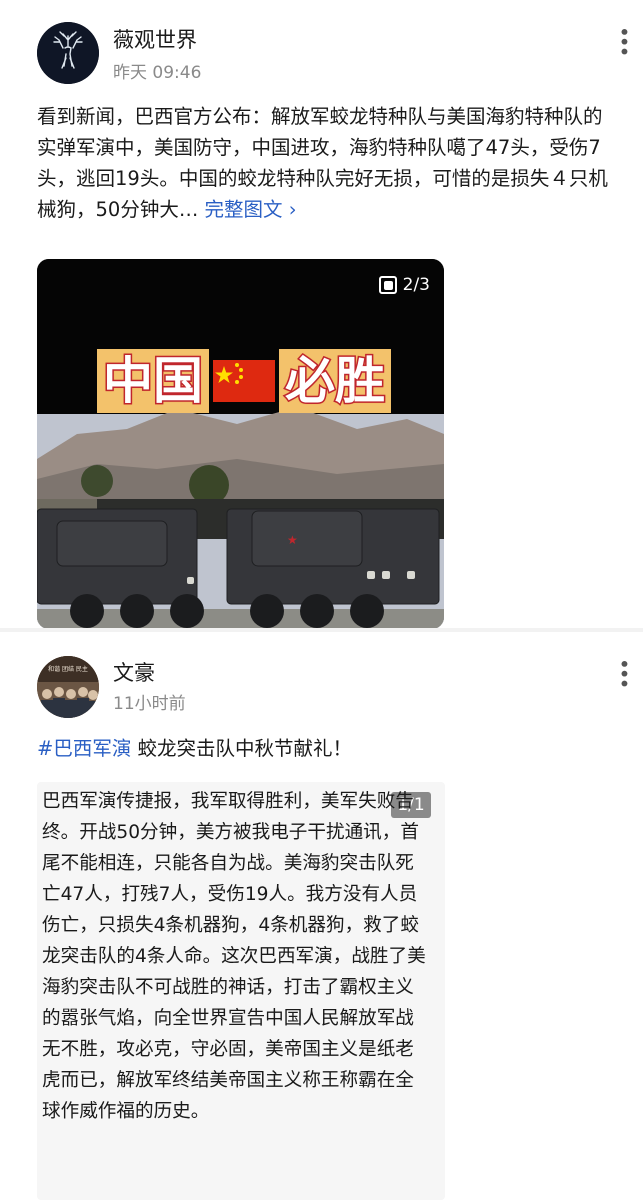 This screenshot has width=643, height=1200. Describe the element at coordinates (387, 285) in the screenshot. I see `gallery-icon` at that location.